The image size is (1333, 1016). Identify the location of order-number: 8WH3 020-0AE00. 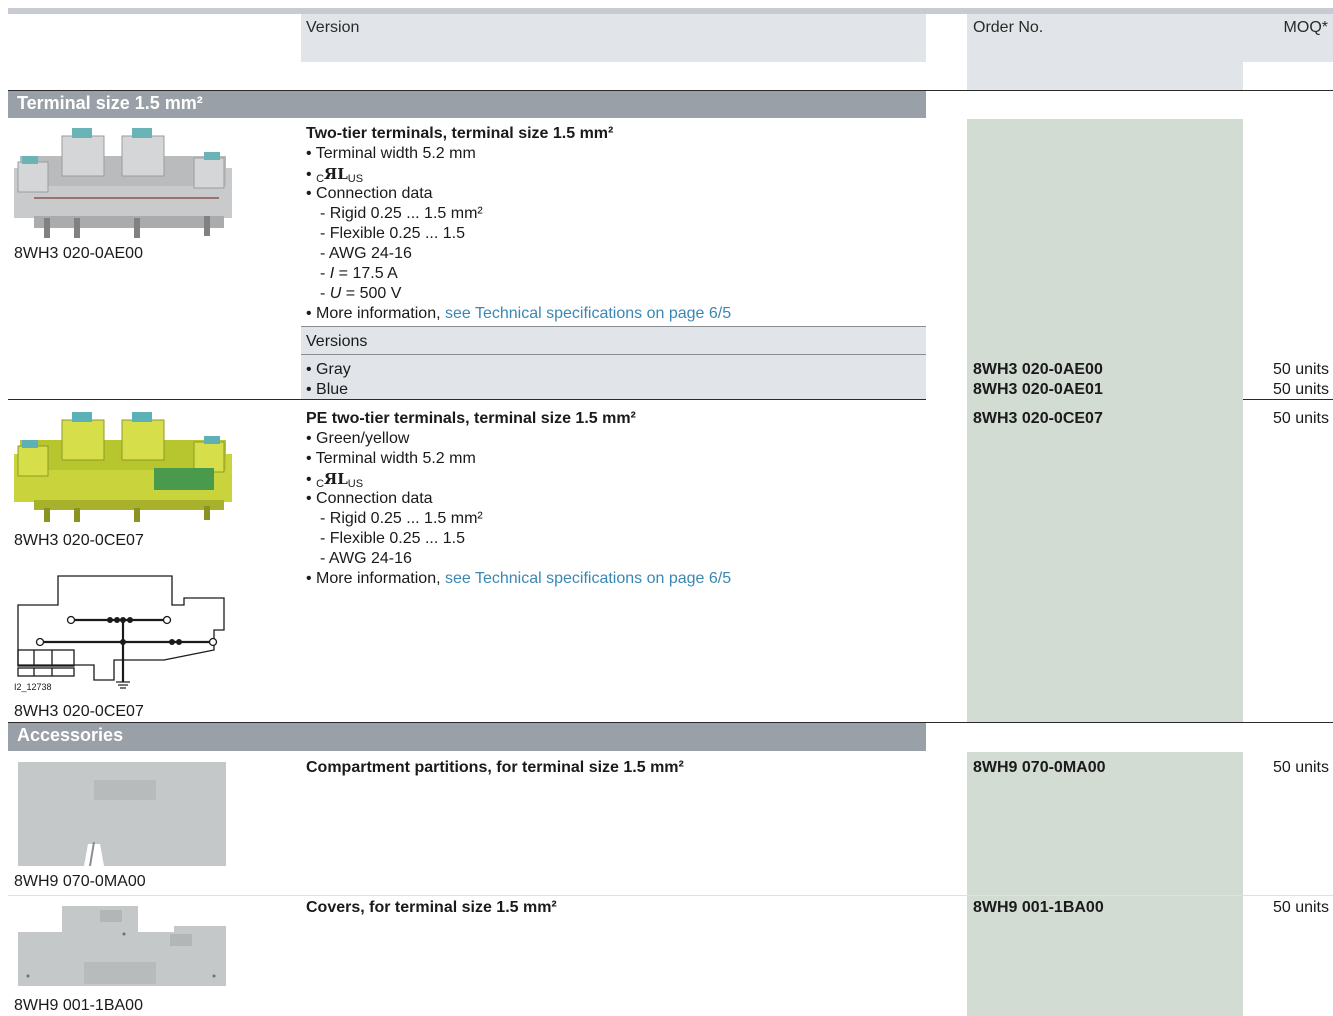
(1038, 369).